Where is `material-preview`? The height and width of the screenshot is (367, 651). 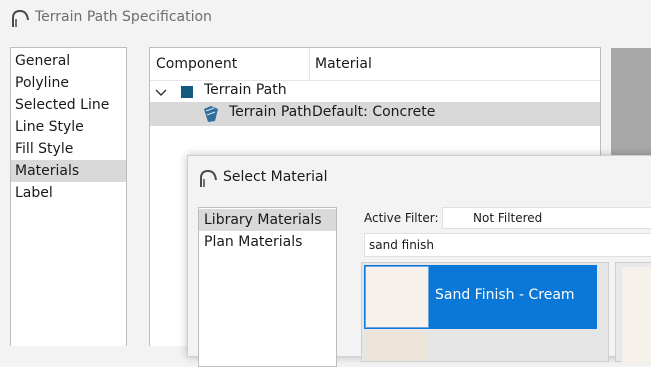
material-preview is located at coordinates (633, 312).